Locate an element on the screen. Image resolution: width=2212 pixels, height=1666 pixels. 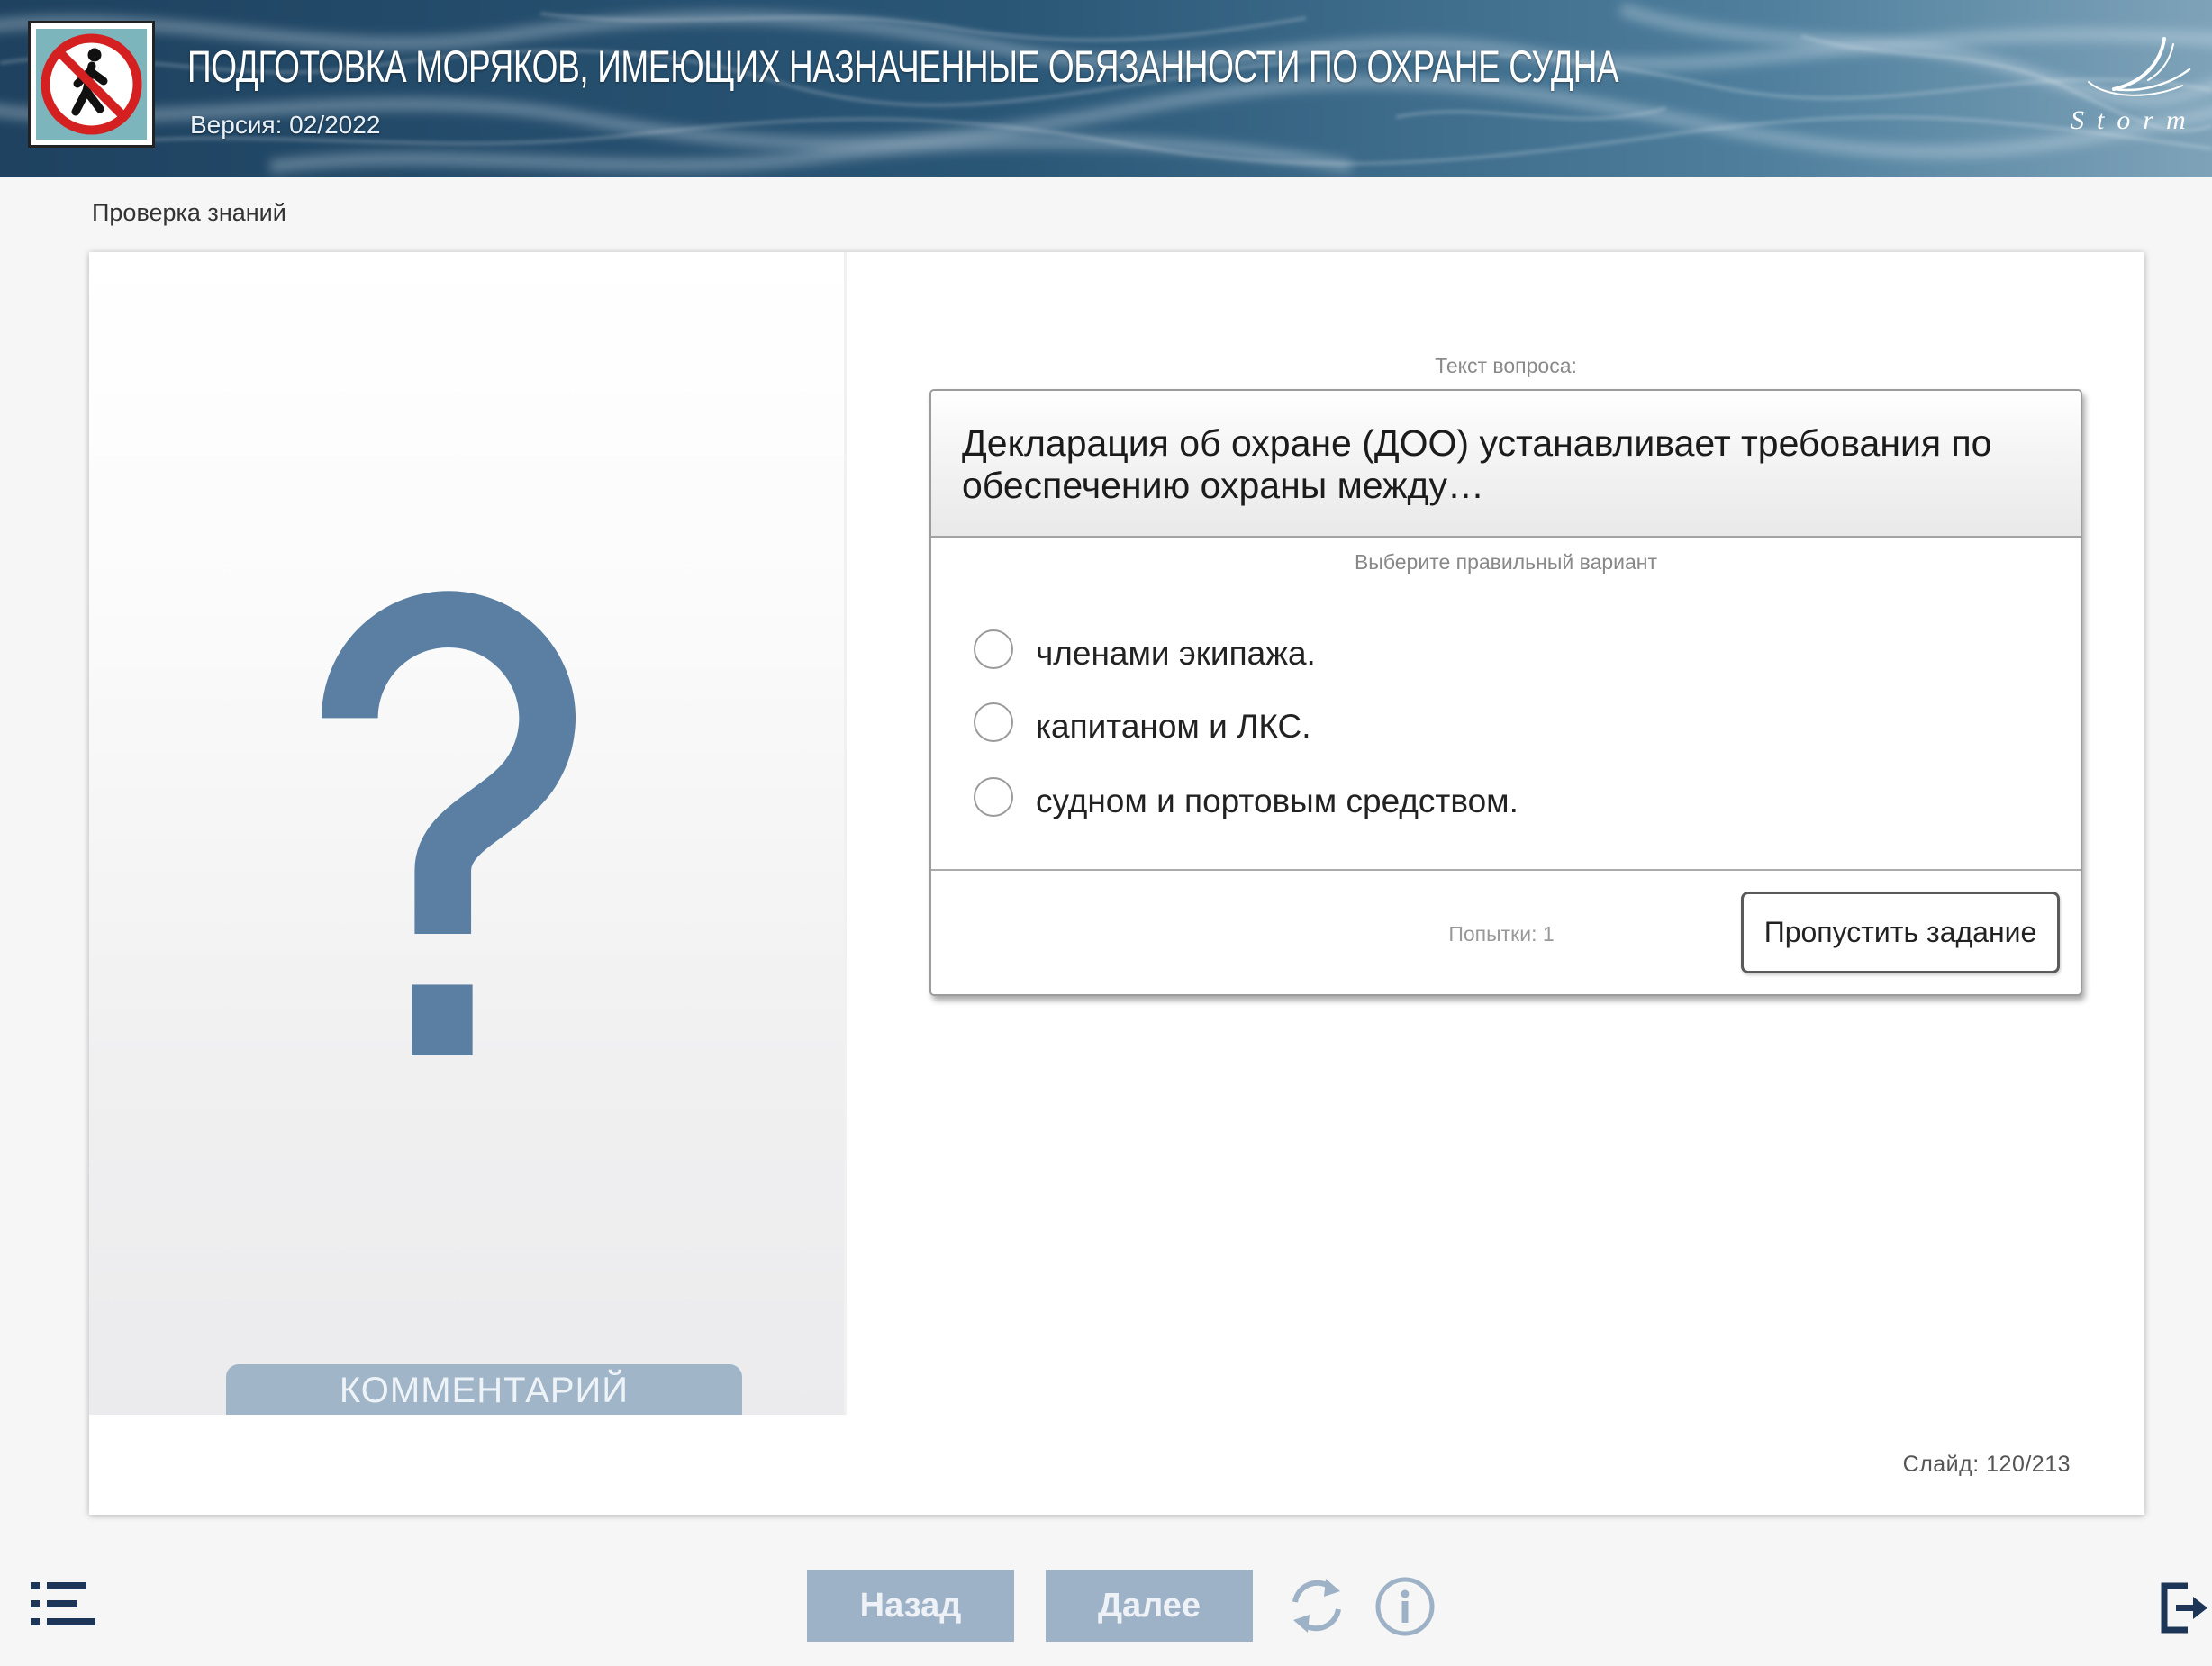
answer-option-label: членами экипажа. is located at coordinates (1176, 654).